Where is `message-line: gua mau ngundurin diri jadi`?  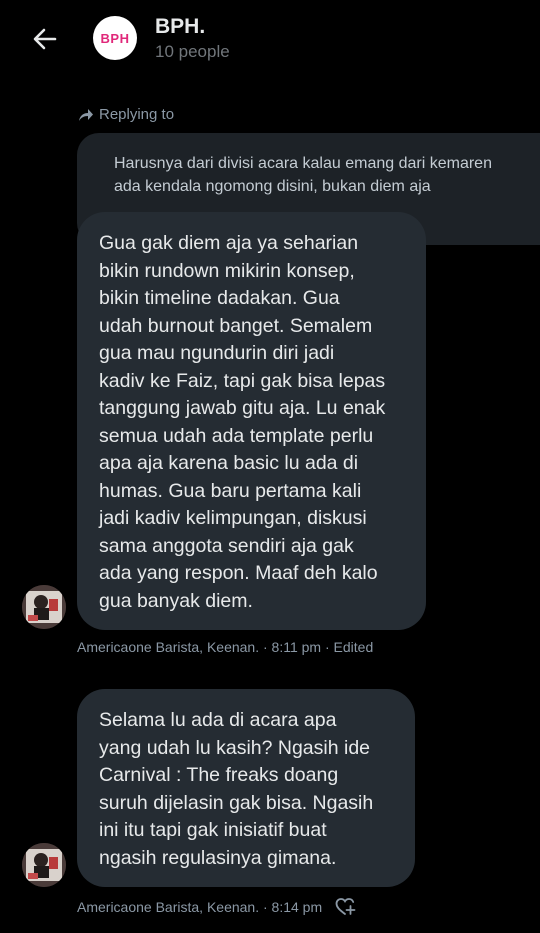 message-line: gua mau ngundurin diri jadi is located at coordinates (217, 353).